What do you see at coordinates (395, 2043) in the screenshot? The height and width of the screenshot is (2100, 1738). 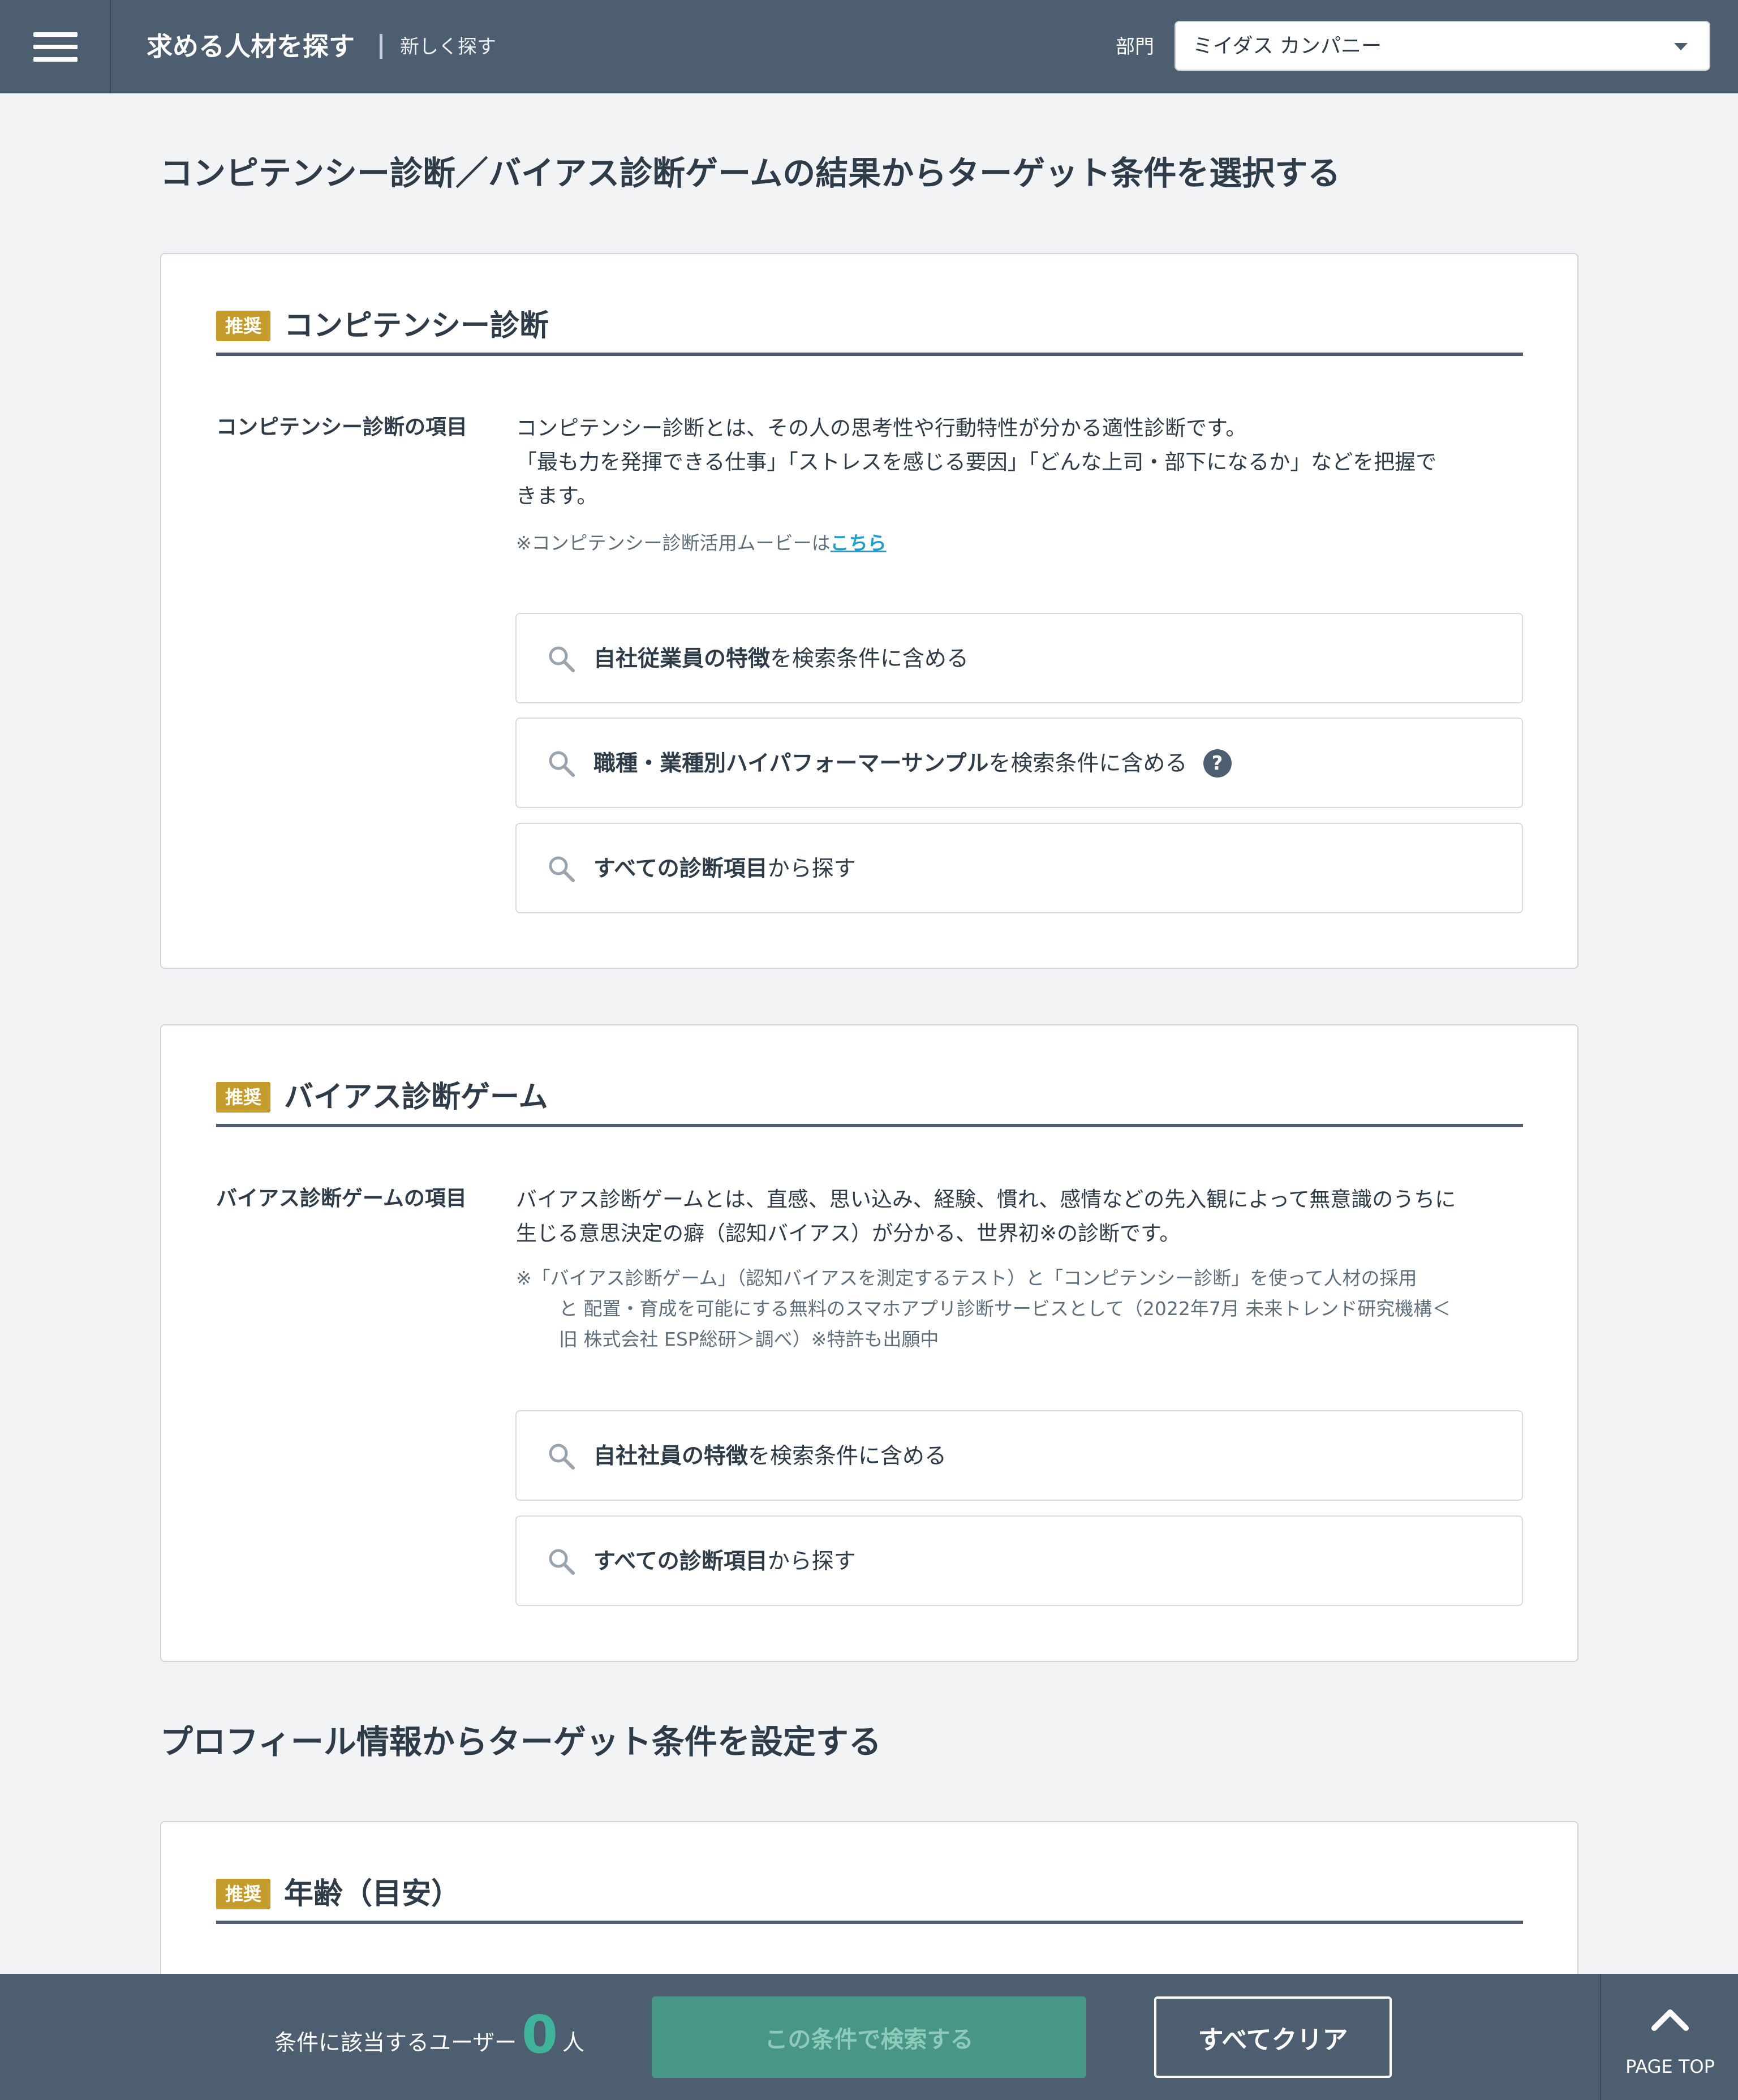 I see `matching-users-label: 条件に該当するユーザー` at bounding box center [395, 2043].